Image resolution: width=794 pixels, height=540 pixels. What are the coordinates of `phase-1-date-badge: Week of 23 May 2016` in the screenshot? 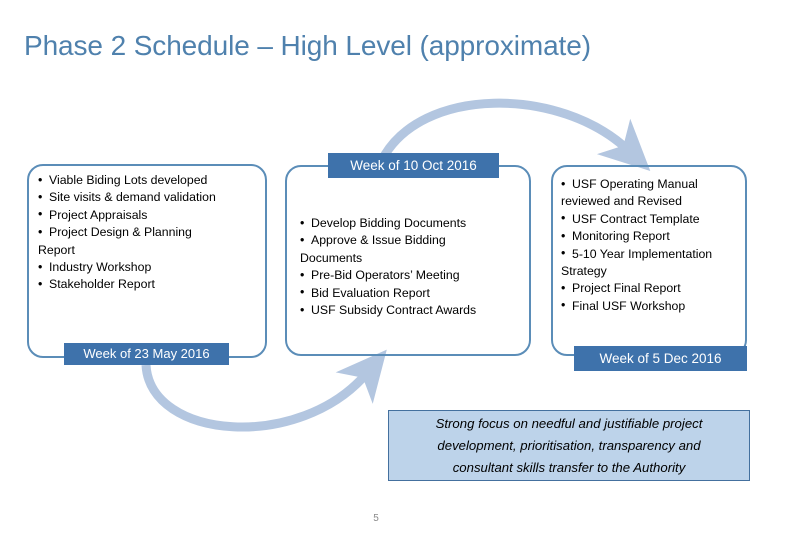 It's located at (146, 354).